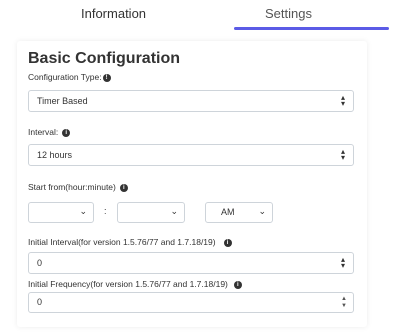  I want to click on interval-value: 12 hours, so click(55, 155).